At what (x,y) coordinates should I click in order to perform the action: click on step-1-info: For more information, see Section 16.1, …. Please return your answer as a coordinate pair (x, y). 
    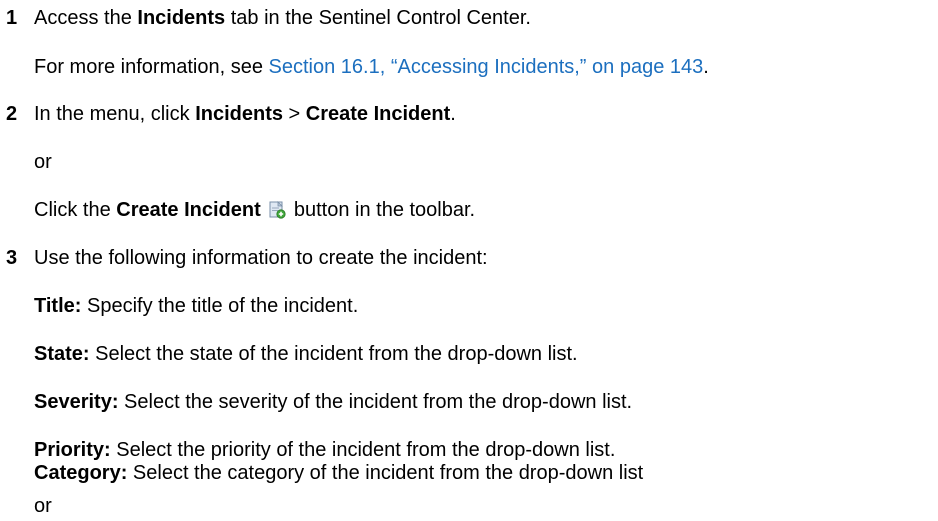
    Looking at the image, I should click on (371, 67).